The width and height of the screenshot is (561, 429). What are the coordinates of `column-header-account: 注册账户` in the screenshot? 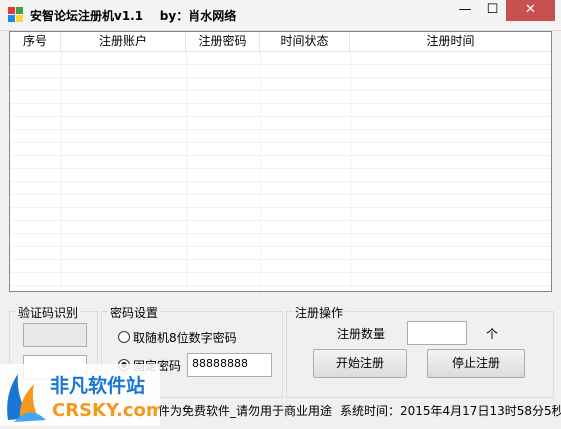 It's located at (123, 41).